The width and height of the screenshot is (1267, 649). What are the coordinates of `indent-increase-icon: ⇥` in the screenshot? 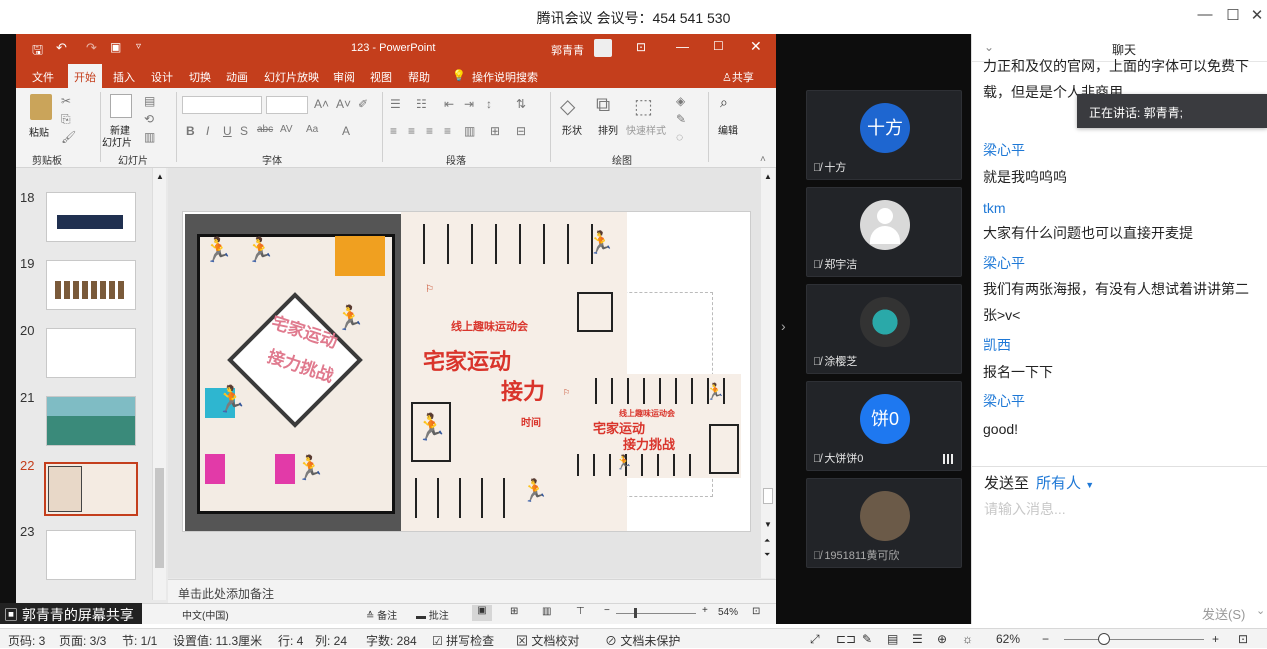 It's located at (469, 104).